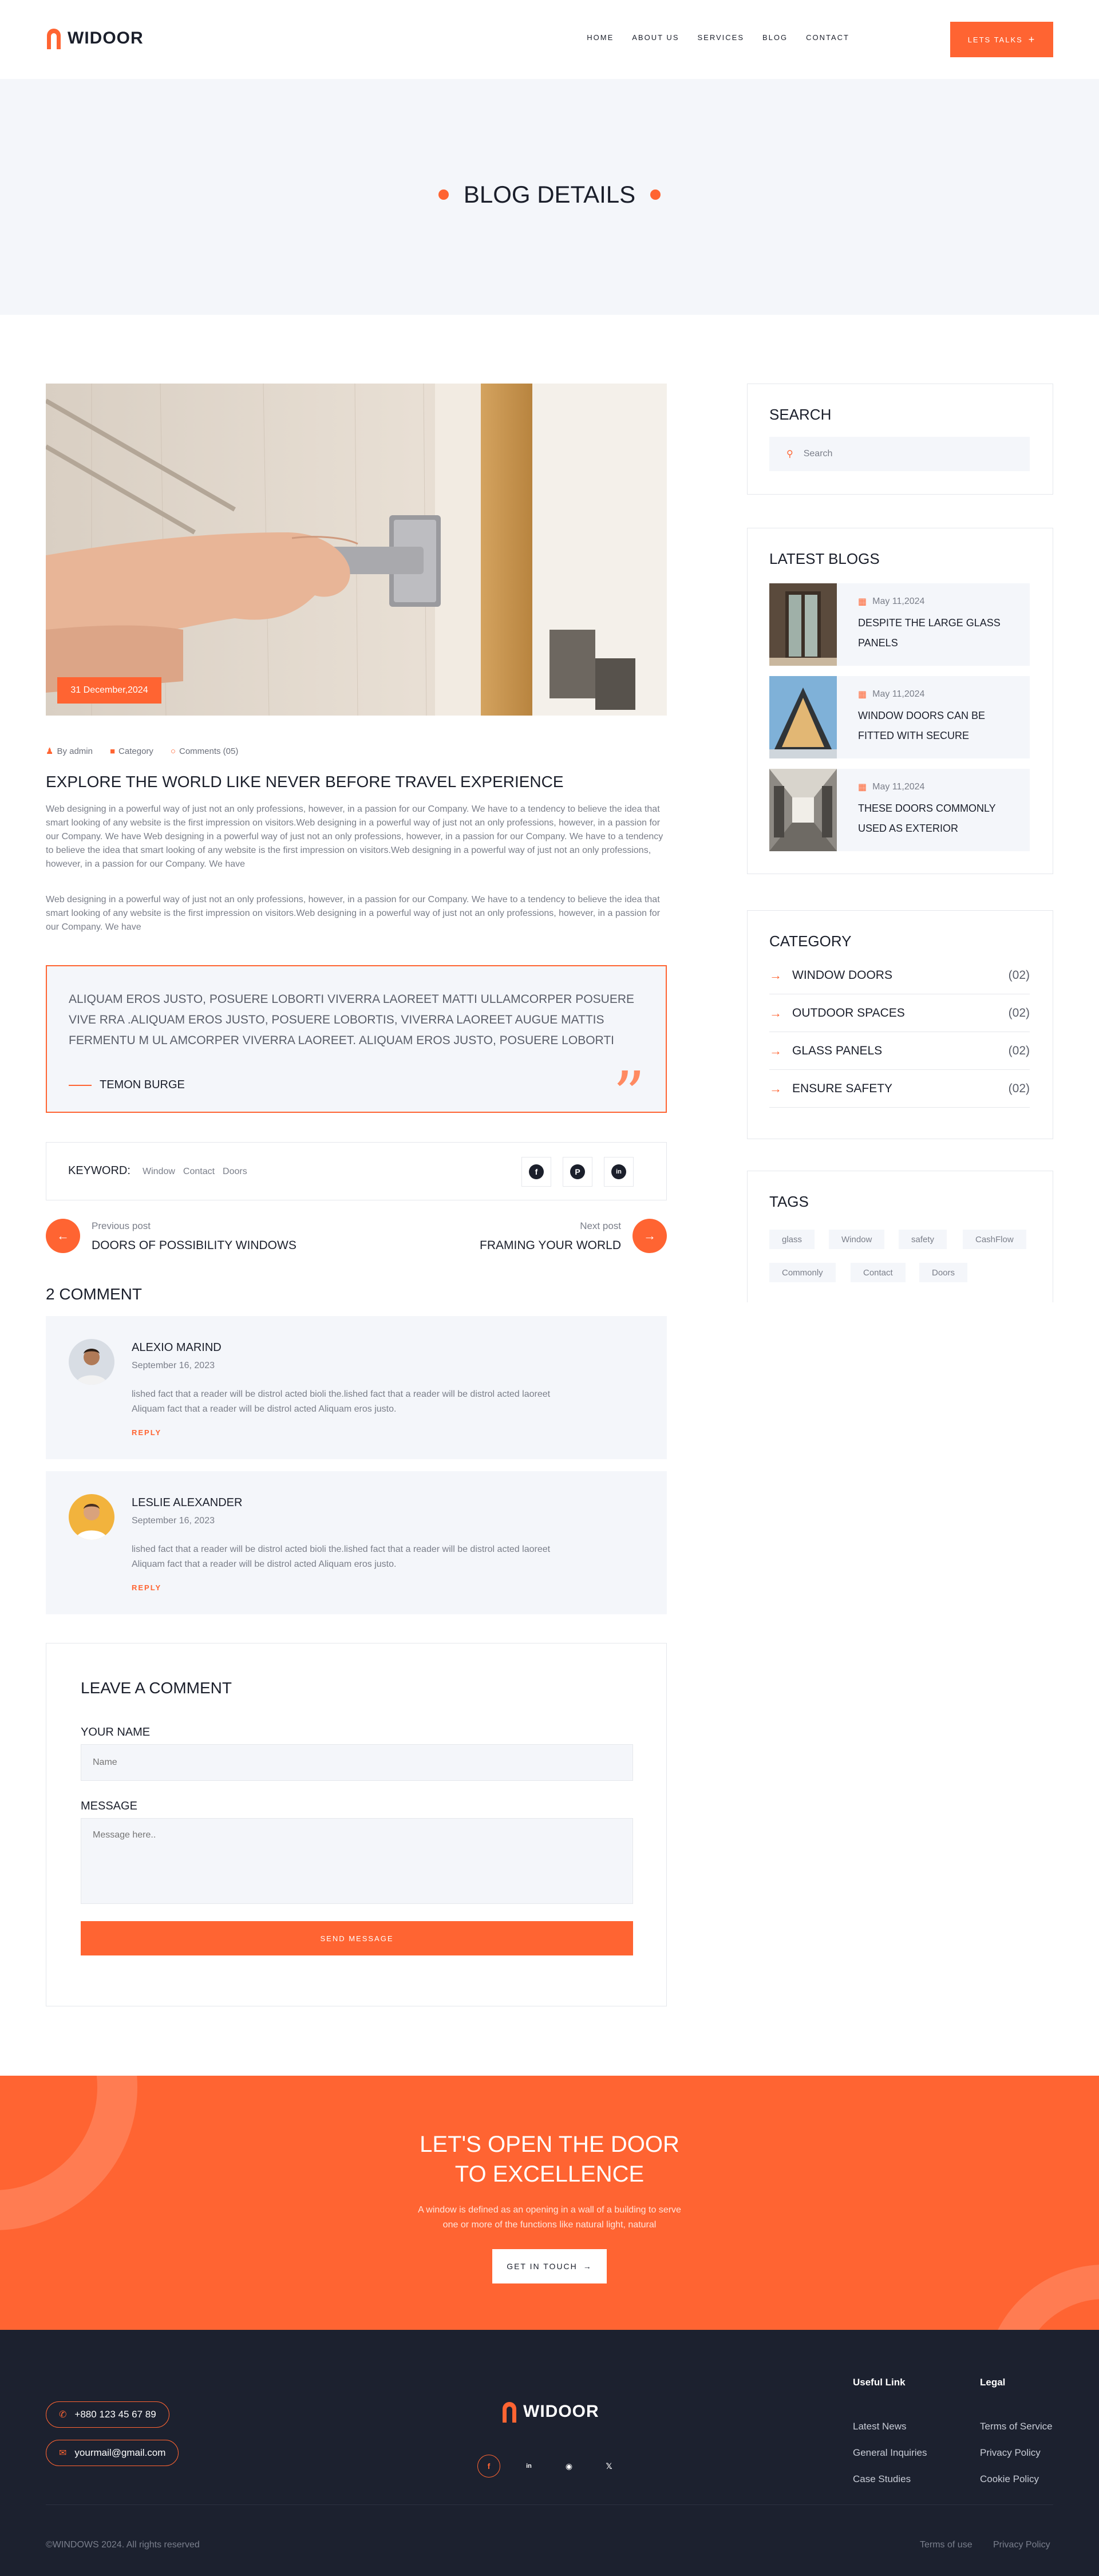 This screenshot has width=1099, height=2576. Describe the element at coordinates (628, 1094) in the screenshot. I see `quote-mark-icon: ”` at that location.